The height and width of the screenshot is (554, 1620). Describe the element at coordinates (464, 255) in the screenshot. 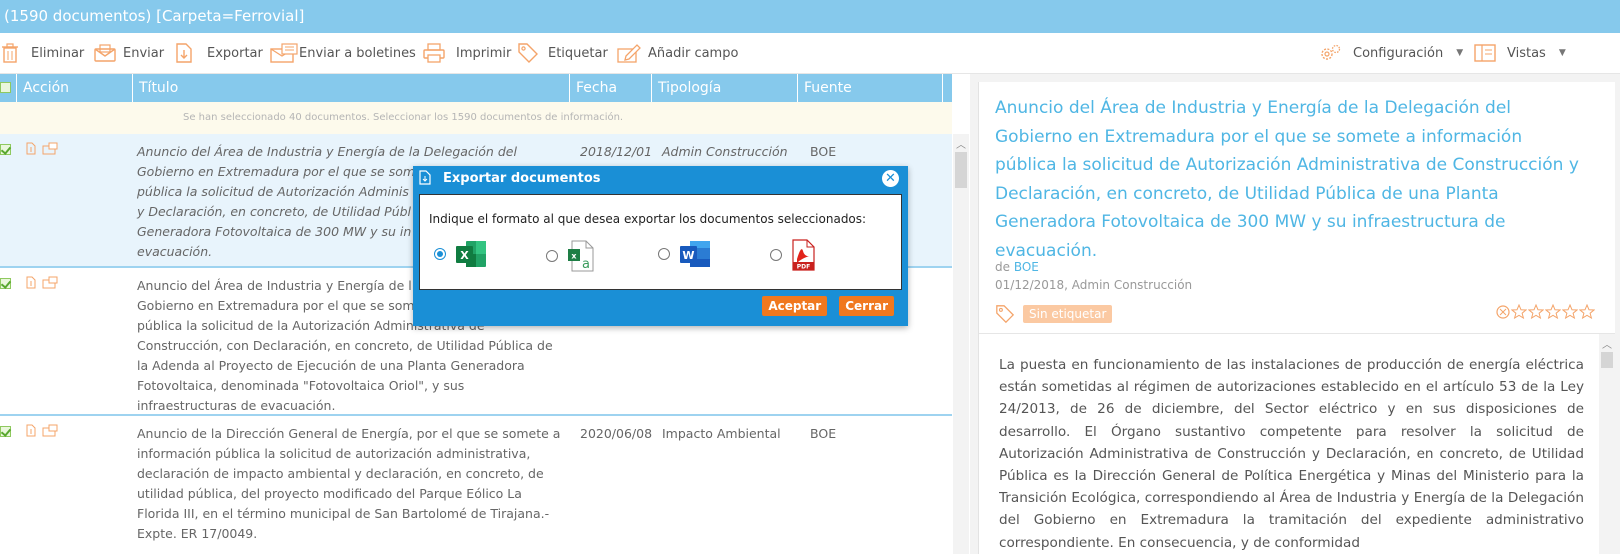

I see `svg-text: X` at that location.